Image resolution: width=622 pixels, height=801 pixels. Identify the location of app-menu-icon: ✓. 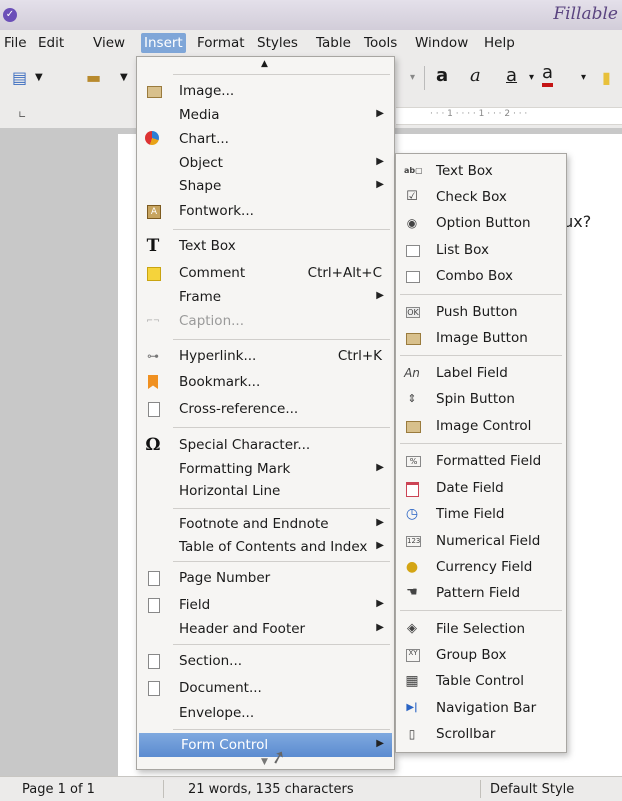
(10, 15).